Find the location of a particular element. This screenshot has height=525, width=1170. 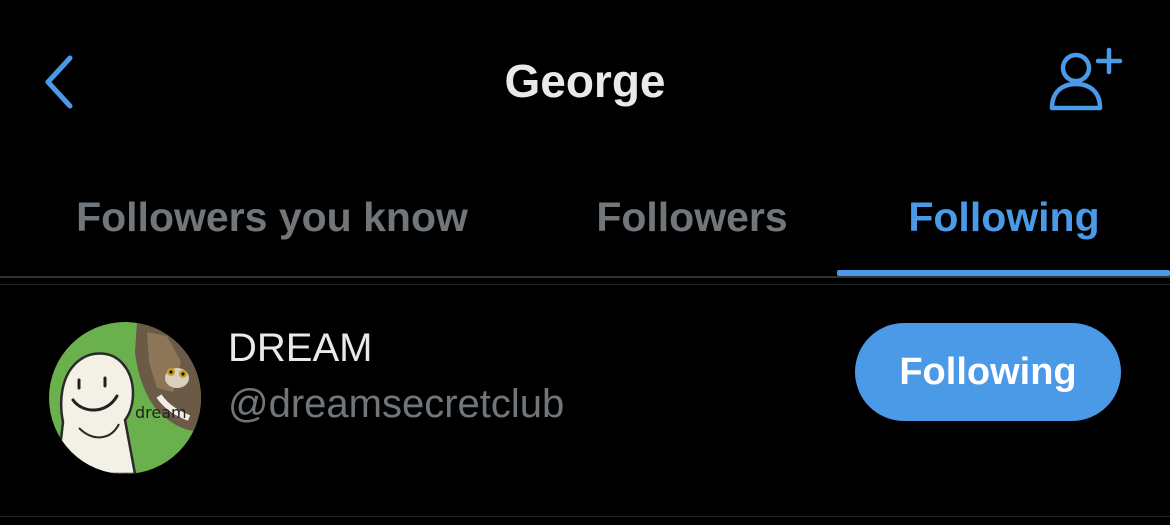

list-divider is located at coordinates (585, 284).